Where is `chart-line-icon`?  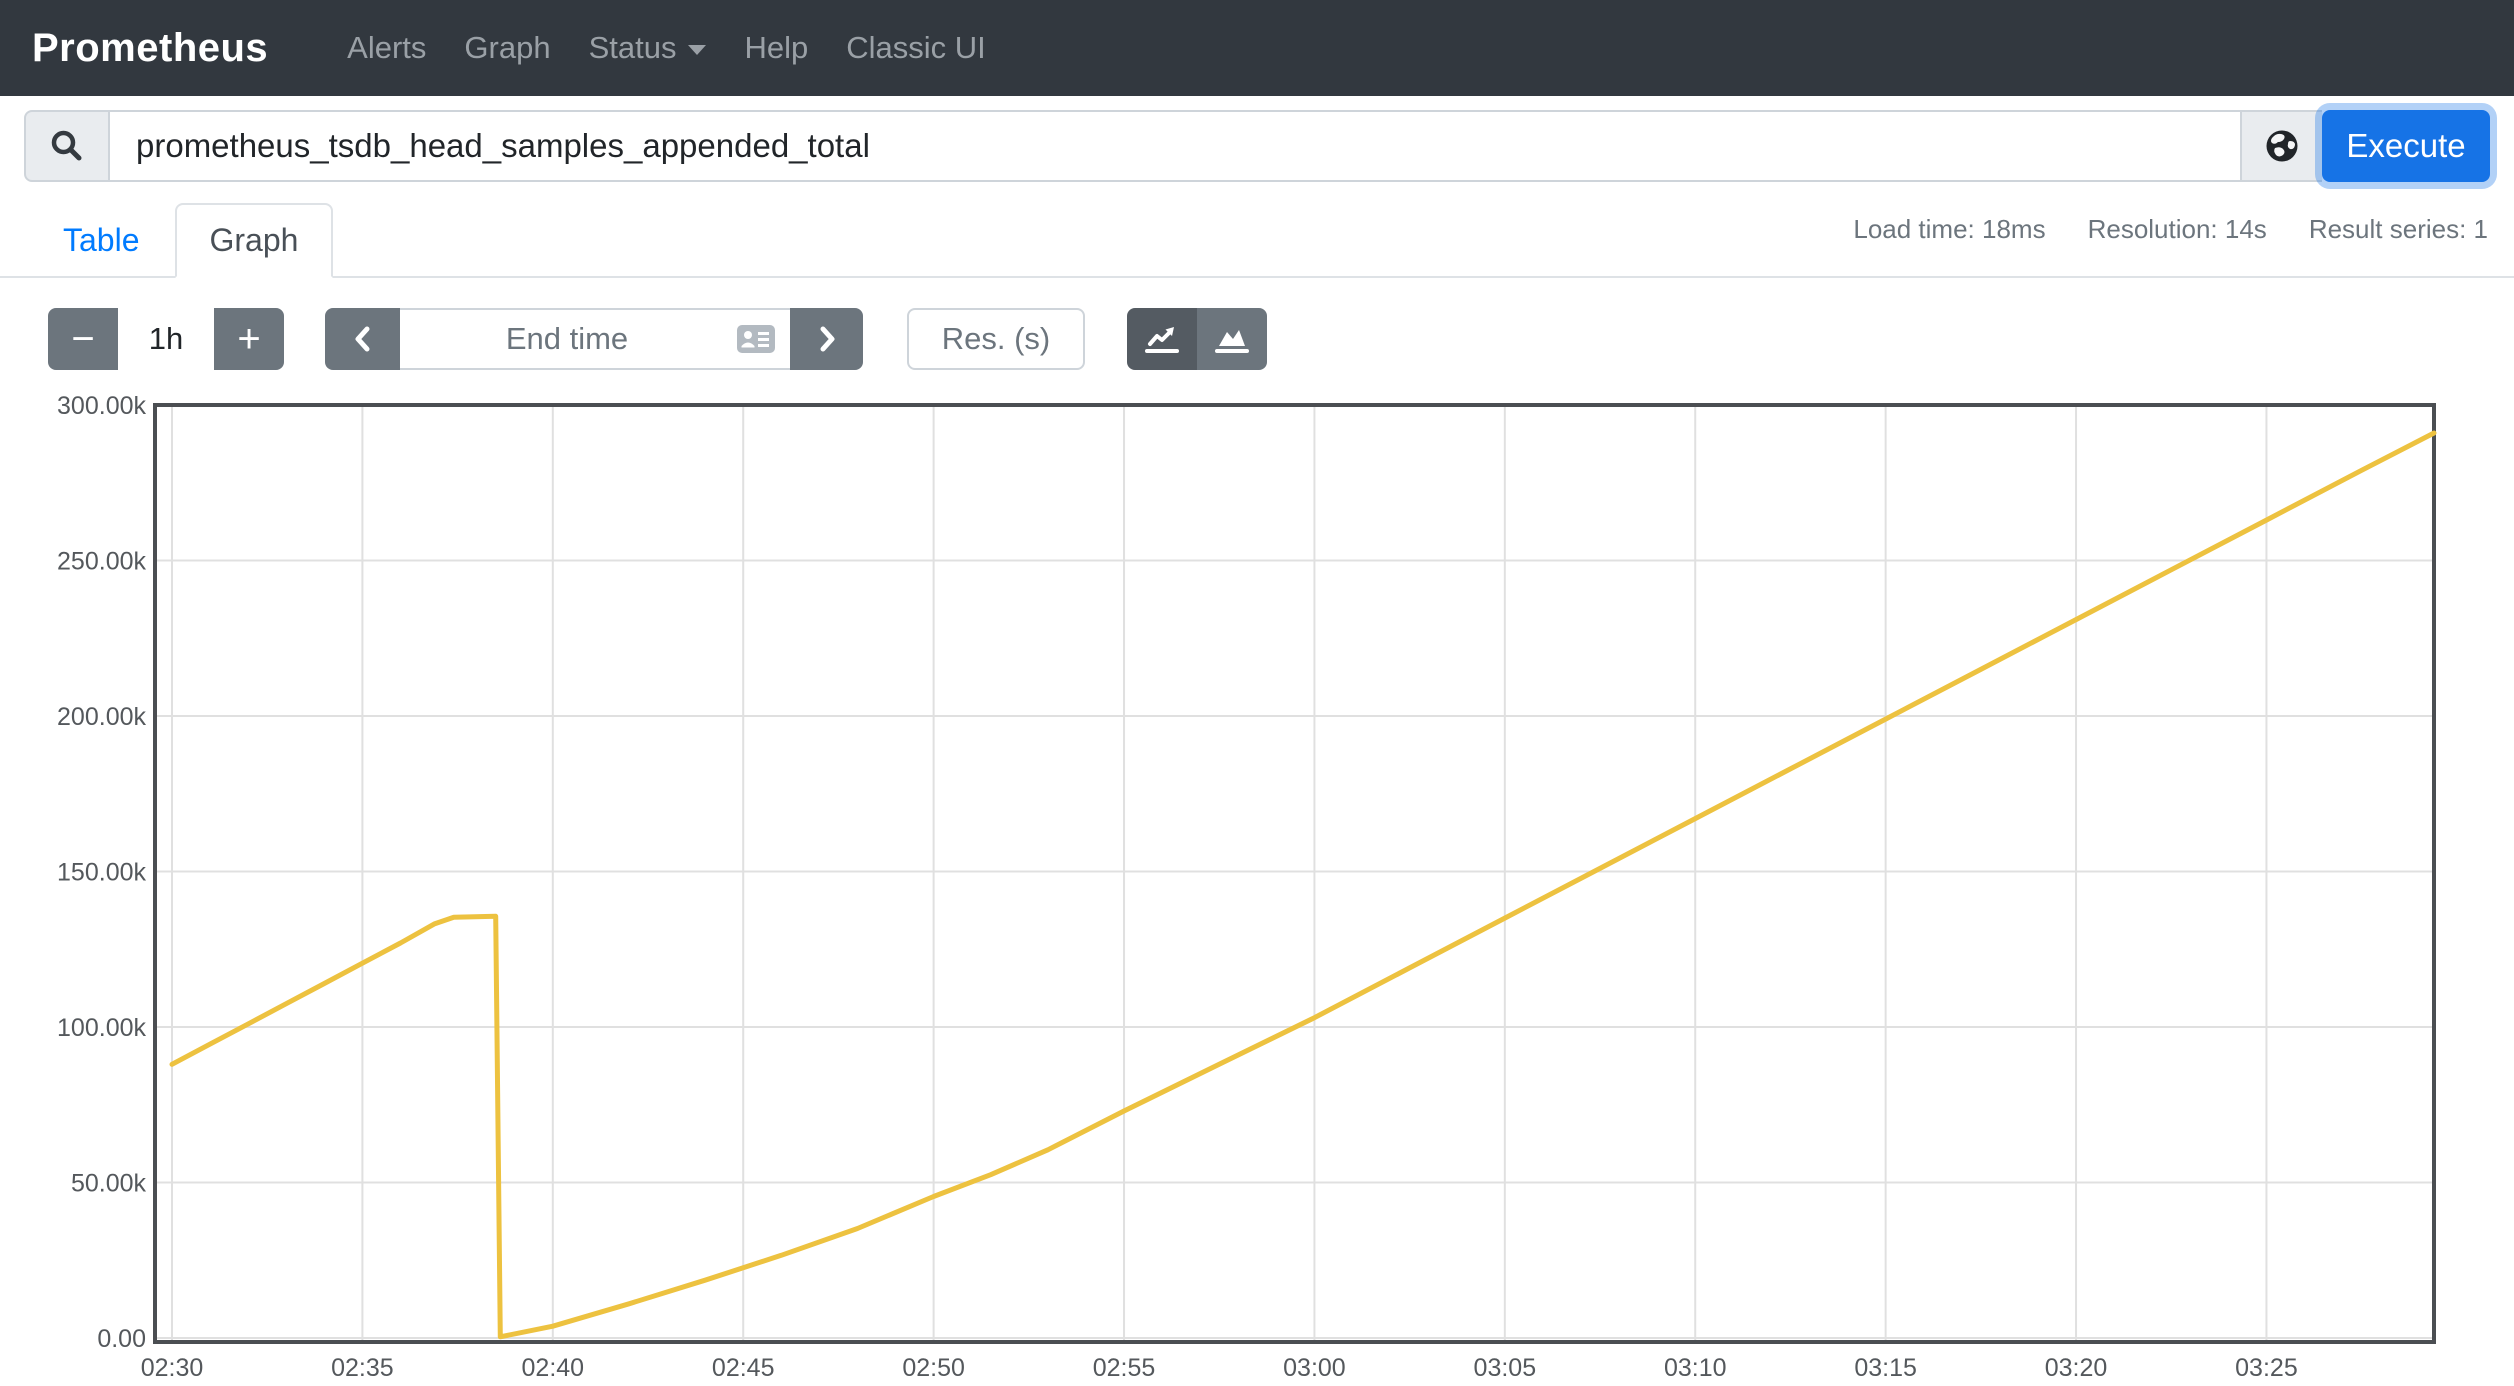
chart-line-icon is located at coordinates (1162, 340).